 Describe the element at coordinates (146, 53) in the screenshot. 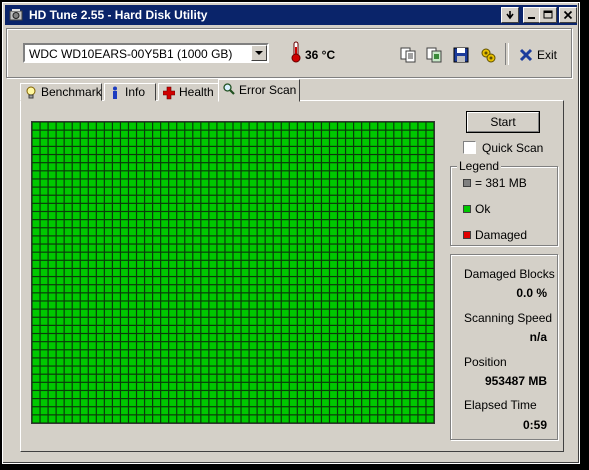

I see `drive-select: WDC WD10EARS-00Y5B1 (1000 GB)` at that location.